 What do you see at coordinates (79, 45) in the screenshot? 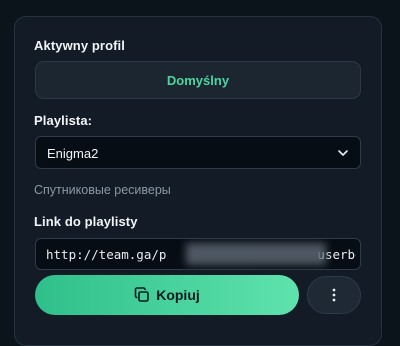
I see `active-profile-label: Aktywny profil` at bounding box center [79, 45].